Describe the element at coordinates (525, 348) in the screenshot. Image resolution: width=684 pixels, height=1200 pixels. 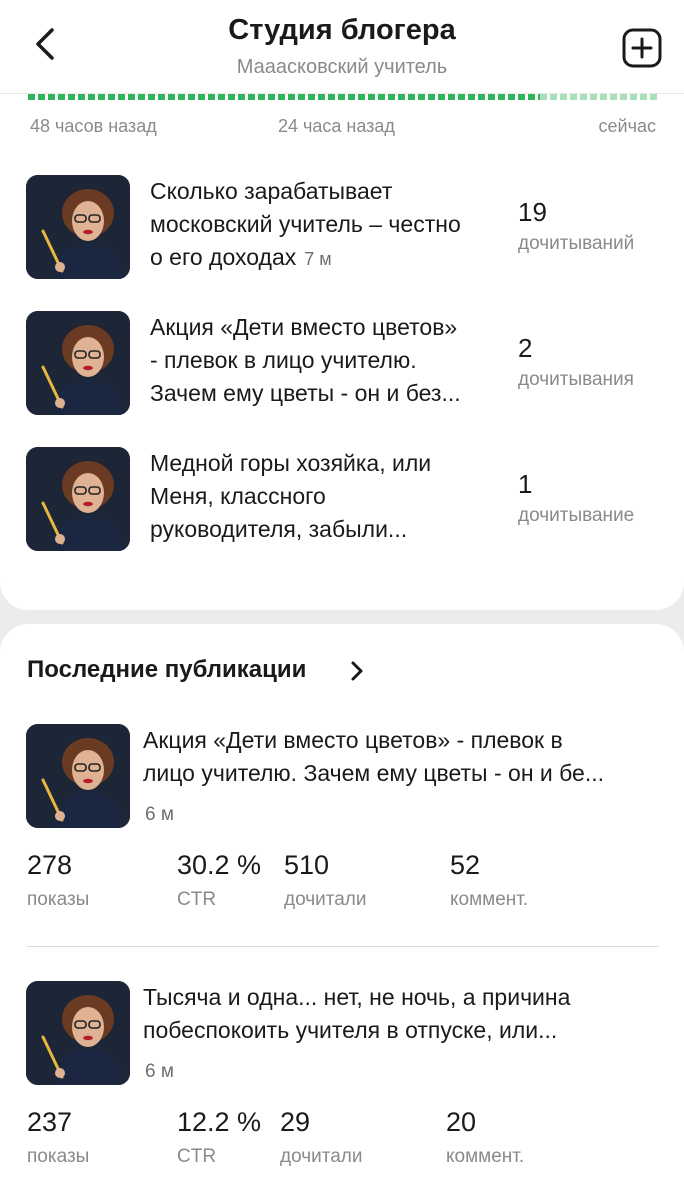
I see `reads-count: 2` at that location.